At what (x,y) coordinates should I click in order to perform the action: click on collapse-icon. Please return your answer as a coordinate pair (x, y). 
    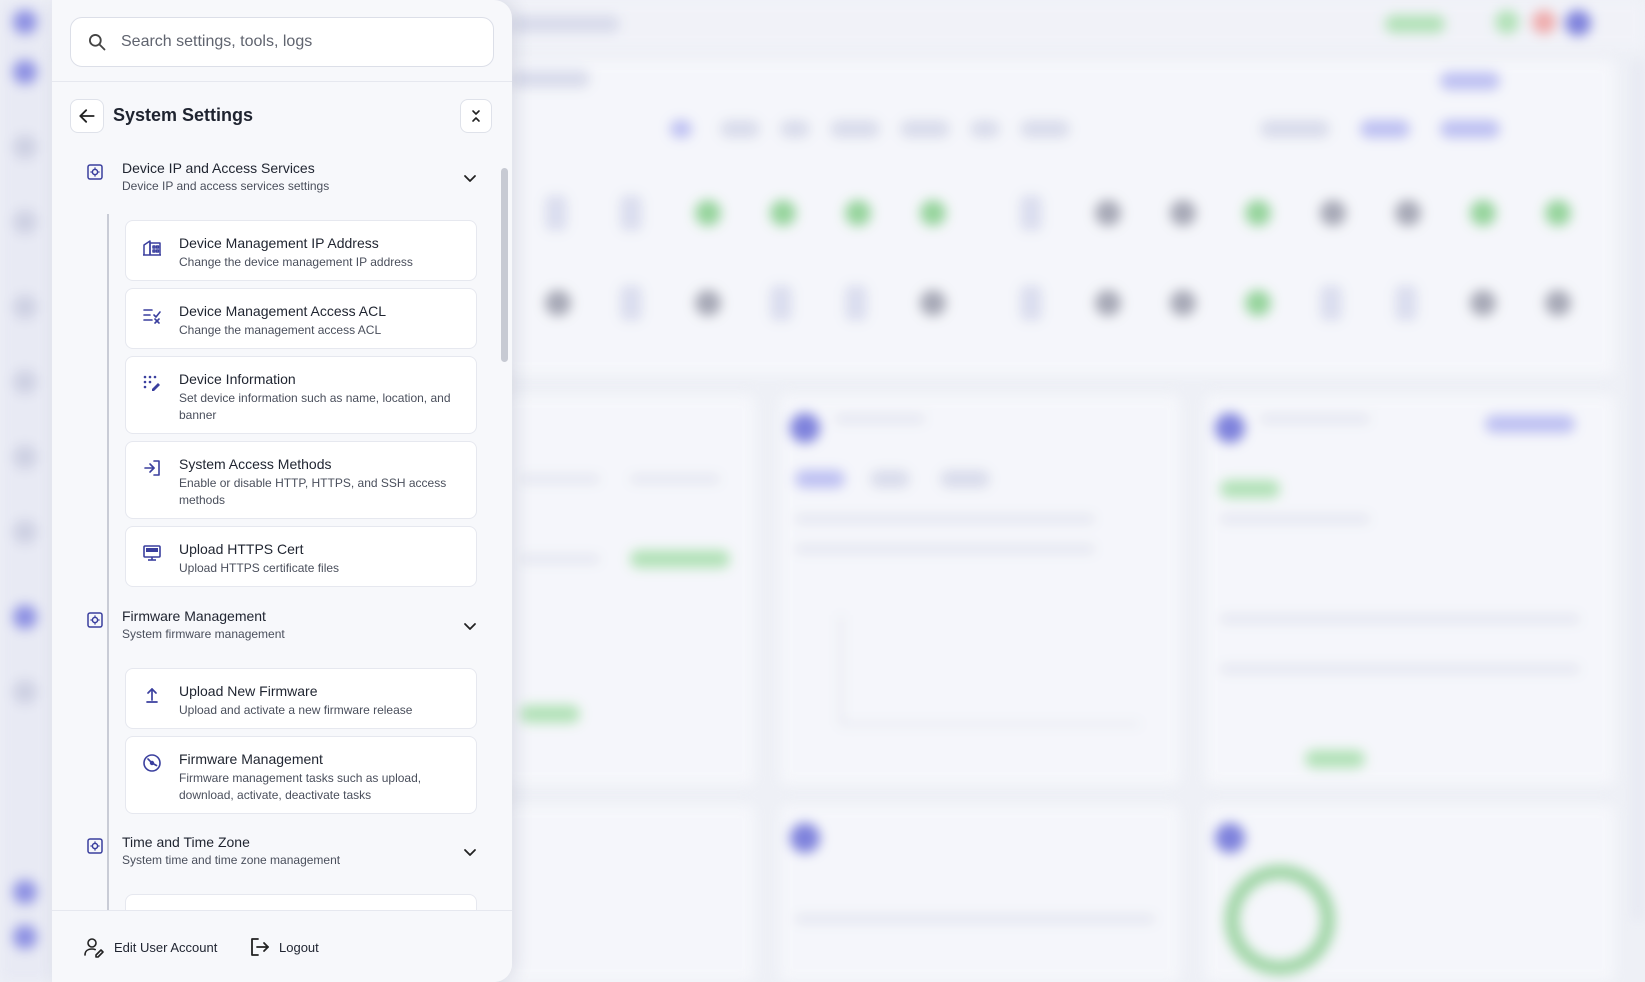
    Looking at the image, I should click on (476, 116).